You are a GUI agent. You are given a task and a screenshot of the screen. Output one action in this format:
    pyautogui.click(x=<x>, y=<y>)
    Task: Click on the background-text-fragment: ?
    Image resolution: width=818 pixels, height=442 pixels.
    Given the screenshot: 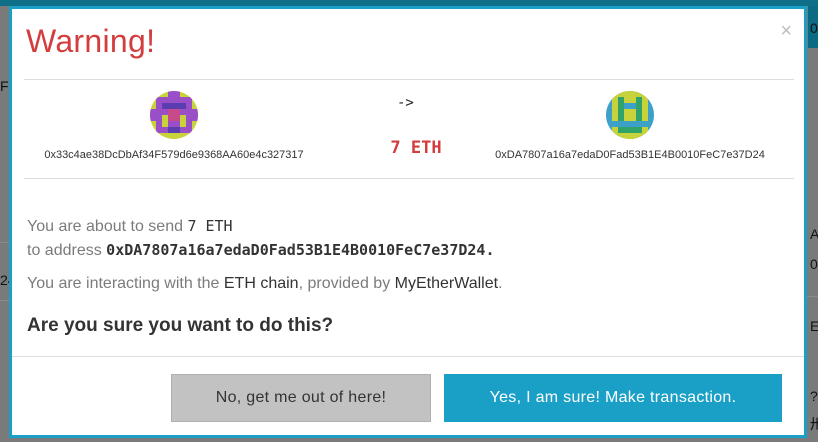 What is the action you would take?
    pyautogui.click(x=814, y=396)
    